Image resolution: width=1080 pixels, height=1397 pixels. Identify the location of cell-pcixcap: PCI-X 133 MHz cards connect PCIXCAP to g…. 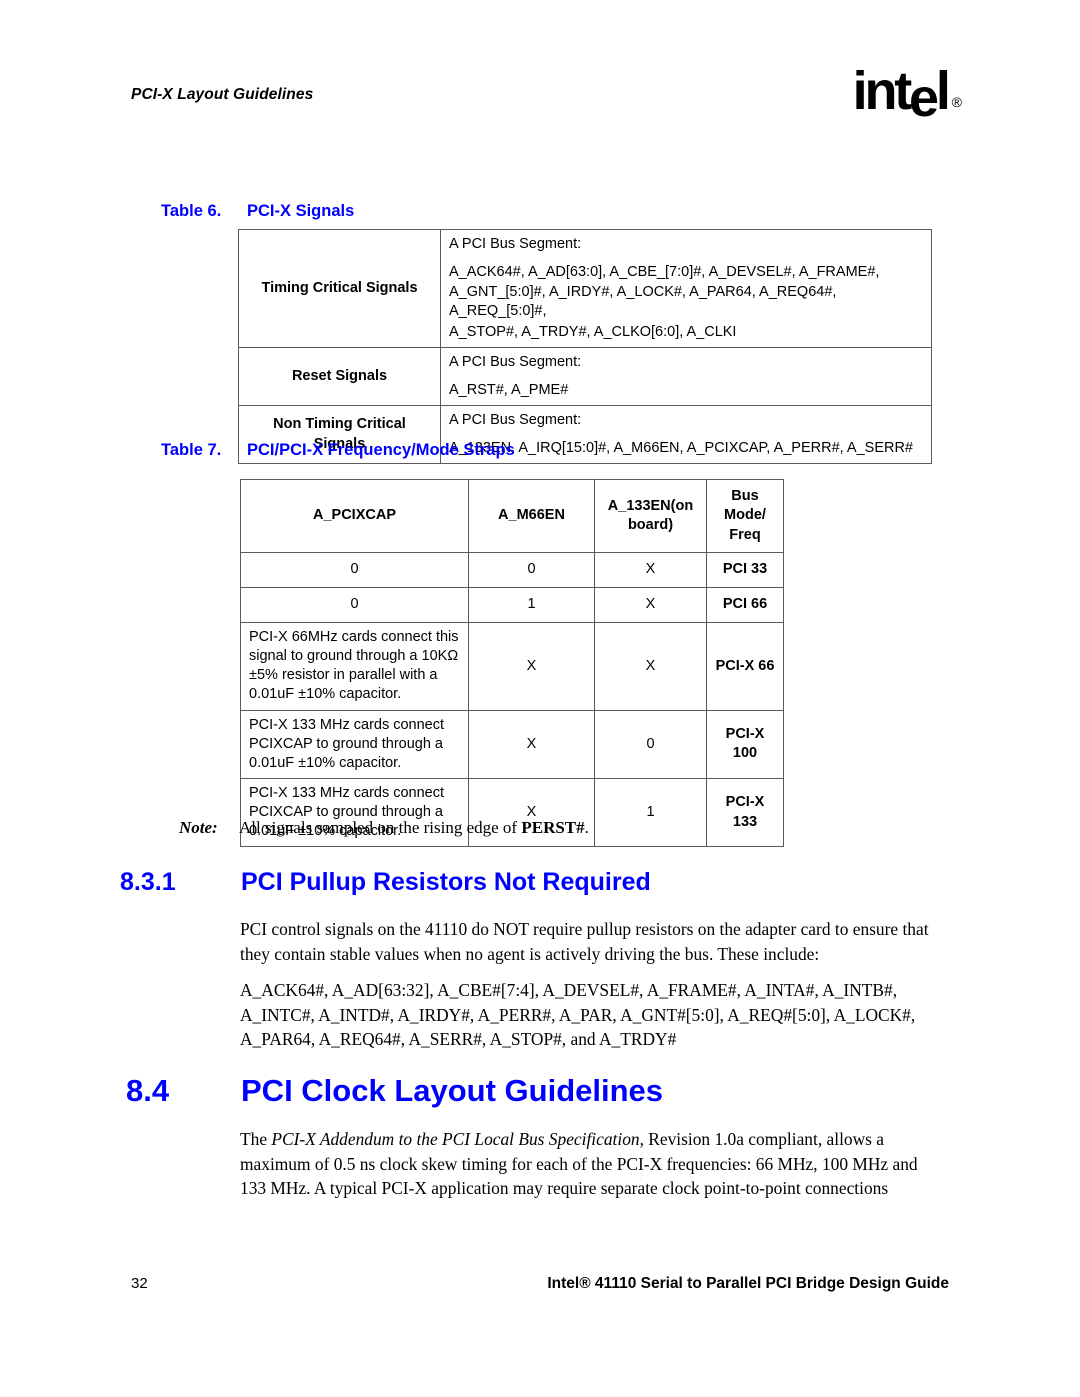
(354, 744).